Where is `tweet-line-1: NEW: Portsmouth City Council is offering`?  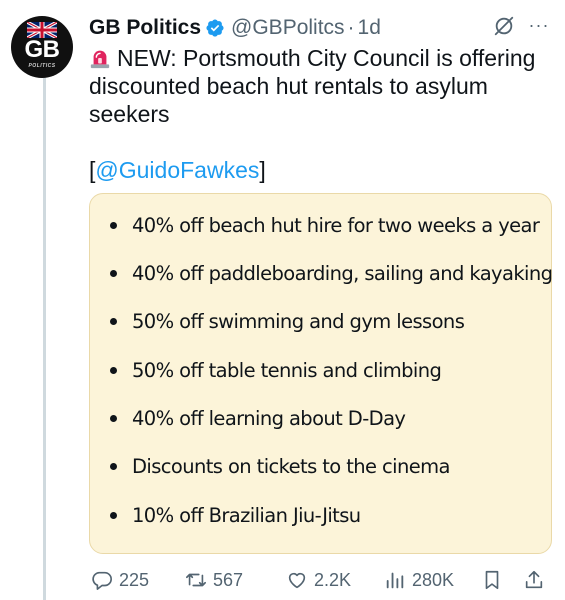 tweet-line-1: NEW: Portsmouth City Council is offering is located at coordinates (314, 58).